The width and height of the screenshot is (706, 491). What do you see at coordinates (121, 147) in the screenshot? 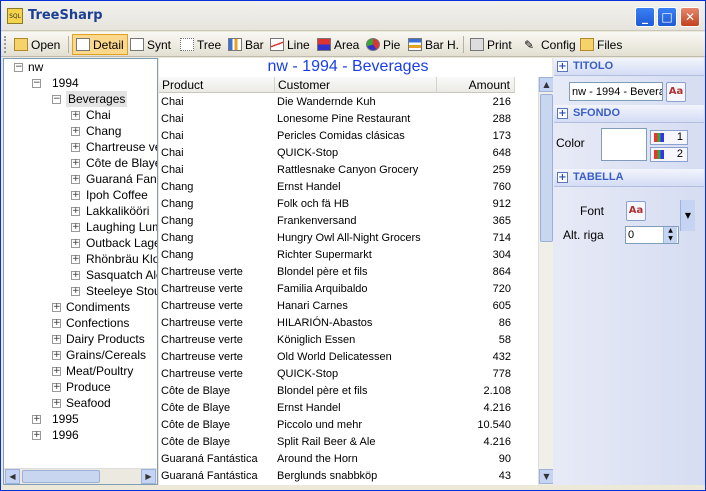
I see `tree-node-product: Chartreuse verte` at bounding box center [121, 147].